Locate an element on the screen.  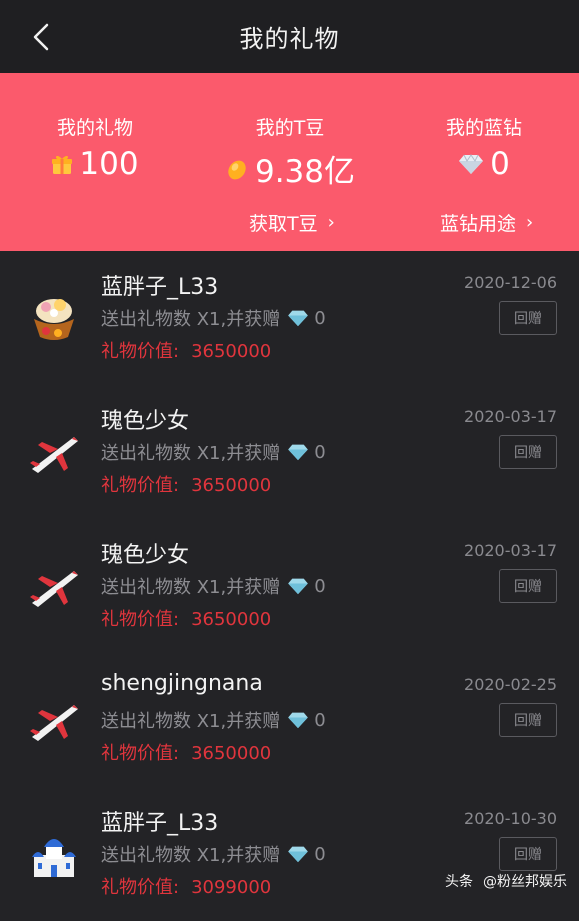
back-button is located at coordinates (41, 37).